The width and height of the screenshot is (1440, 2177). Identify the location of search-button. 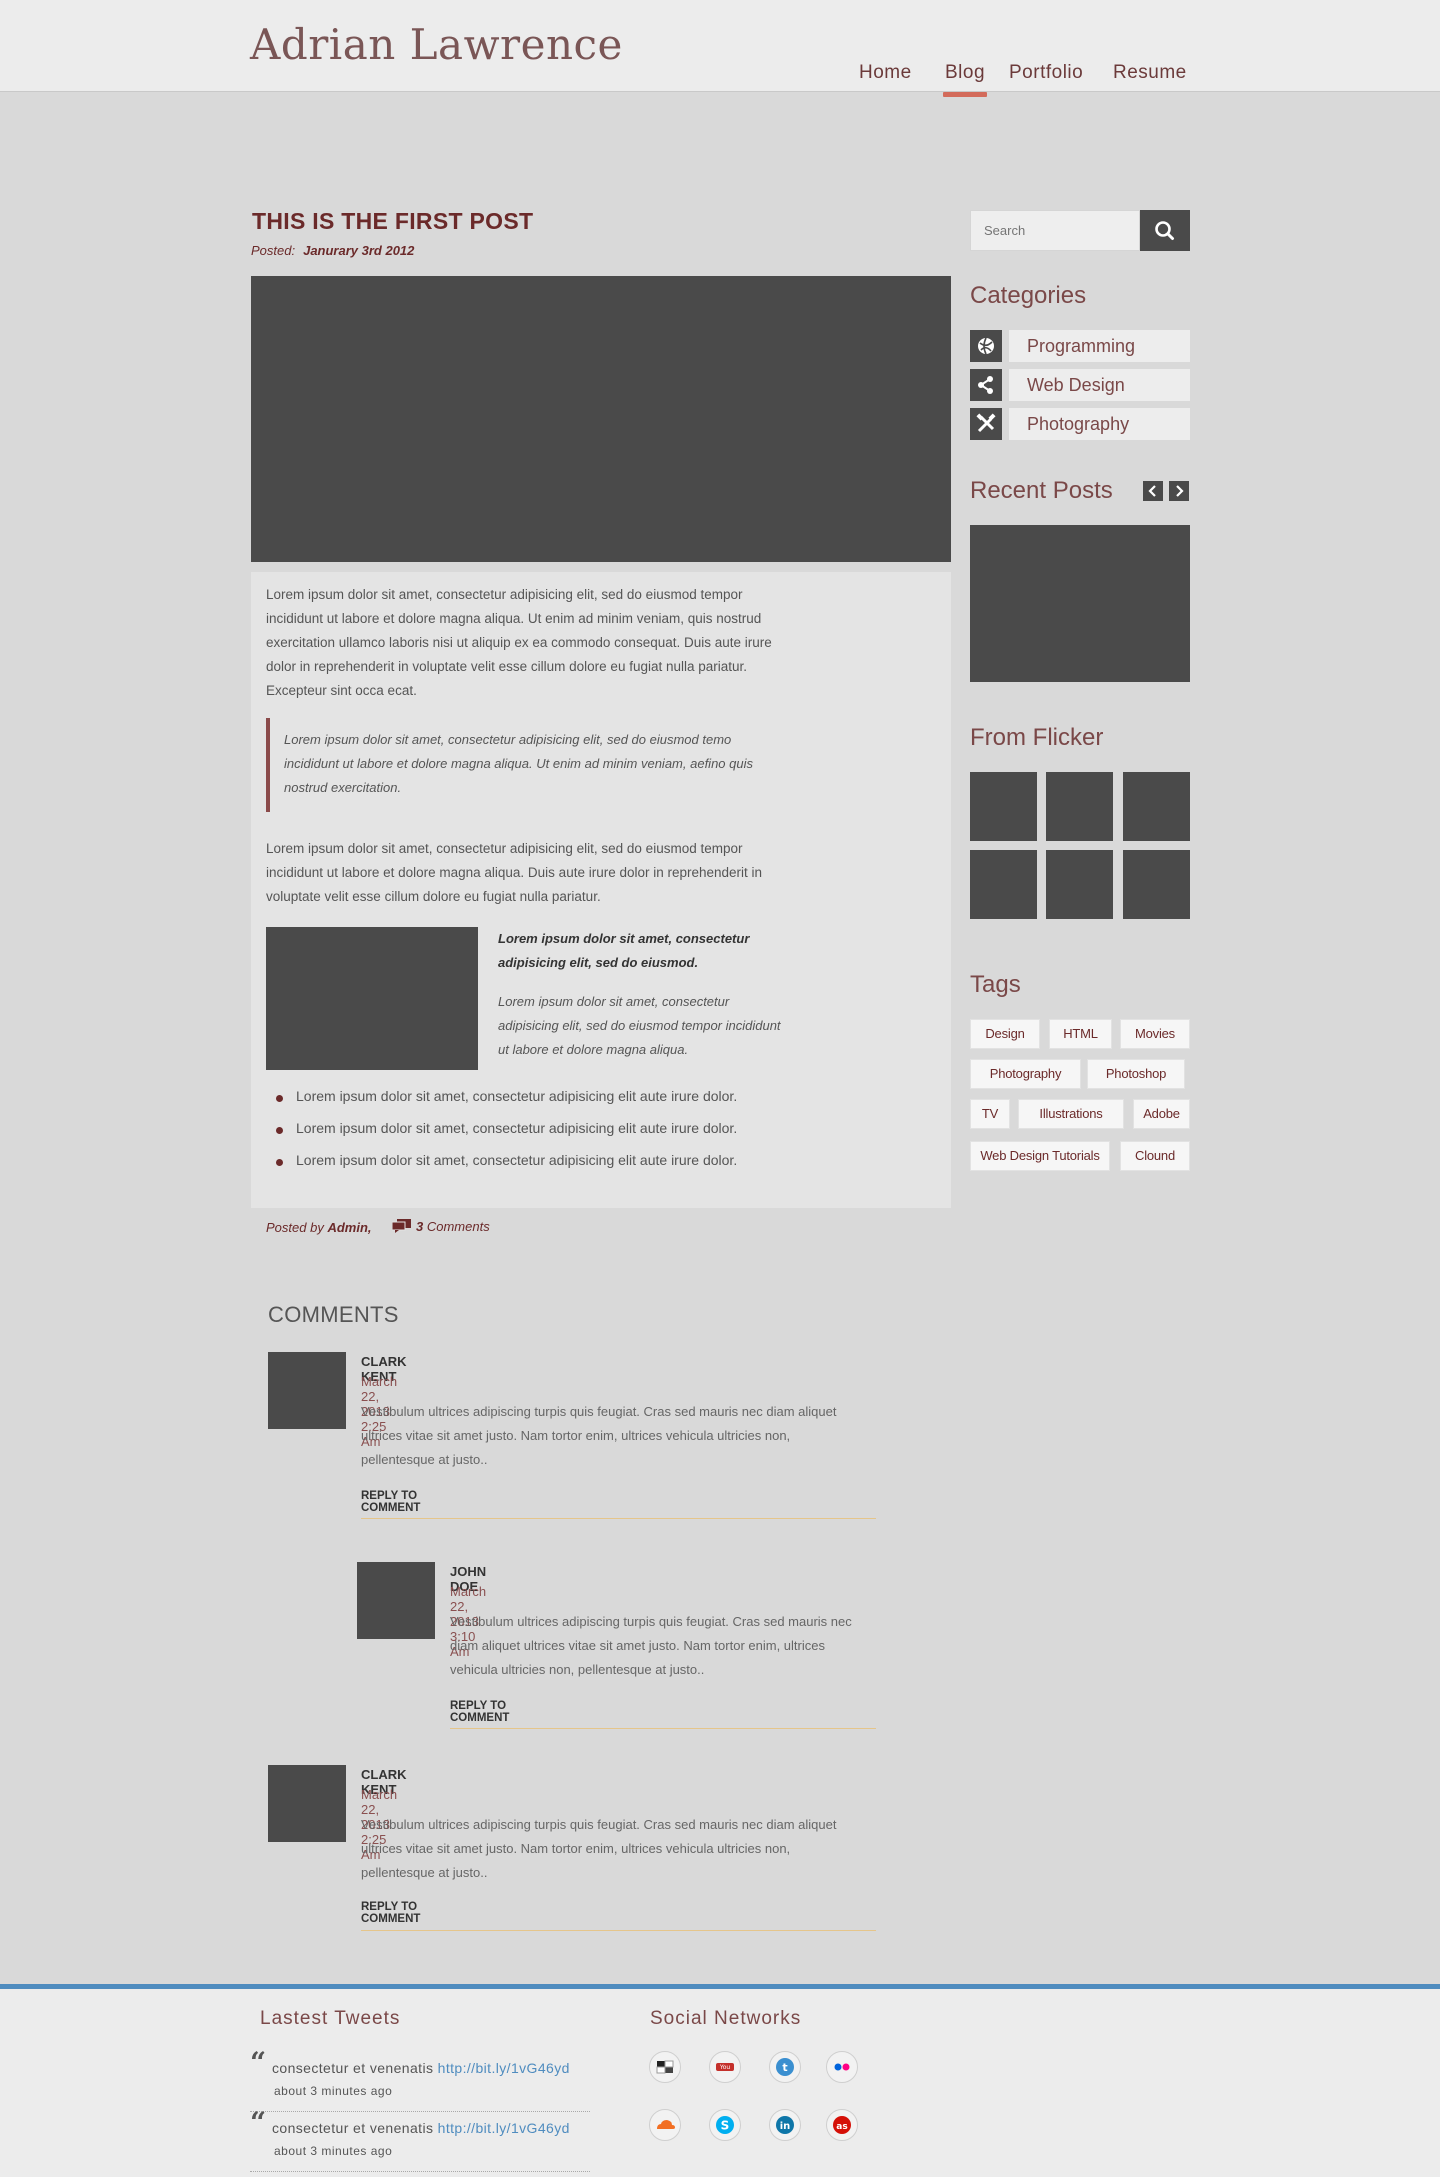
(1165, 230).